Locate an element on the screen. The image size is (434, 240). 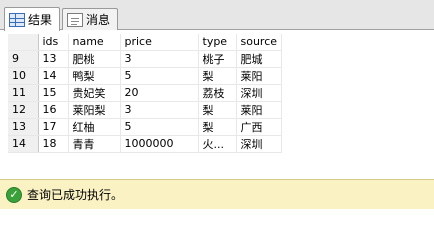
cell-name: 青青 is located at coordinates (94, 144).